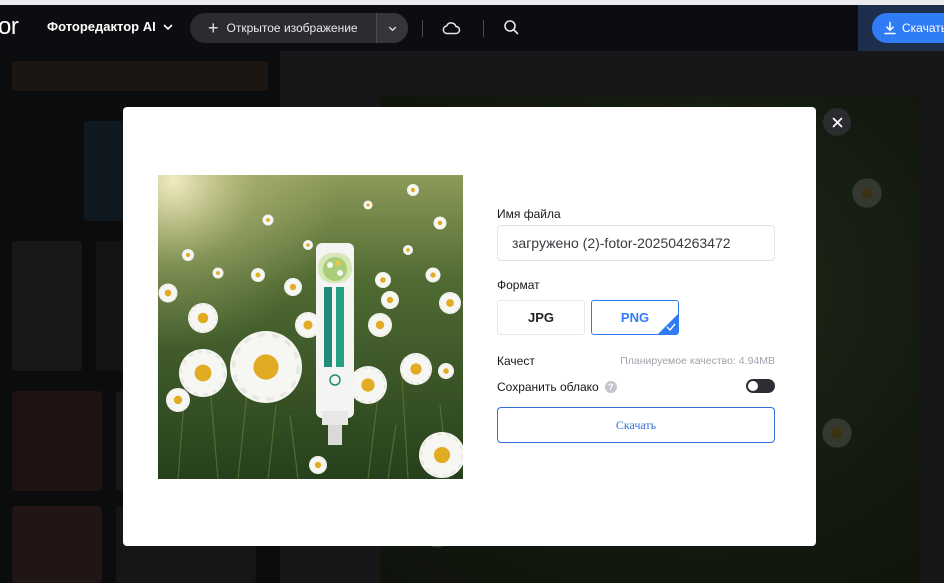  Describe the element at coordinates (636, 425) in the screenshot. I see `download-button: Скачать` at that location.